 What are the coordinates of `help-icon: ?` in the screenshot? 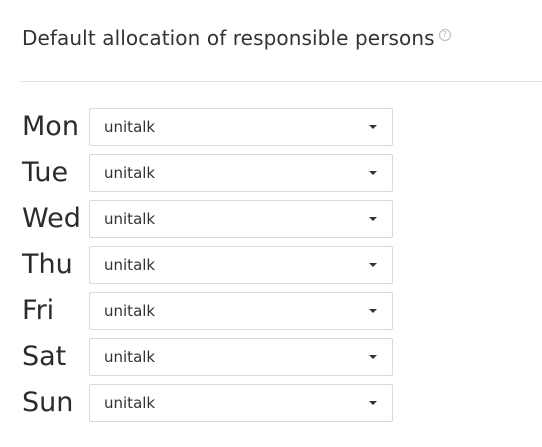 It's located at (444, 35).